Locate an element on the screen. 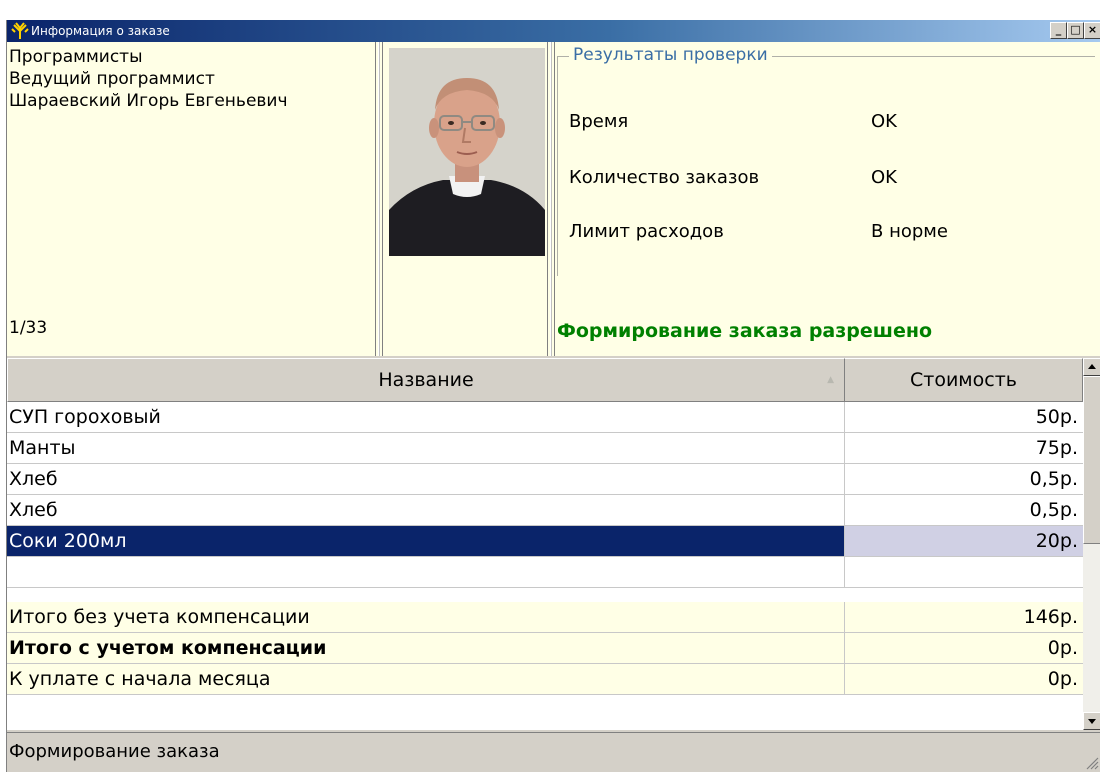 The height and width of the screenshot is (772, 1100). column-header-name-label: Название is located at coordinates (426, 380).